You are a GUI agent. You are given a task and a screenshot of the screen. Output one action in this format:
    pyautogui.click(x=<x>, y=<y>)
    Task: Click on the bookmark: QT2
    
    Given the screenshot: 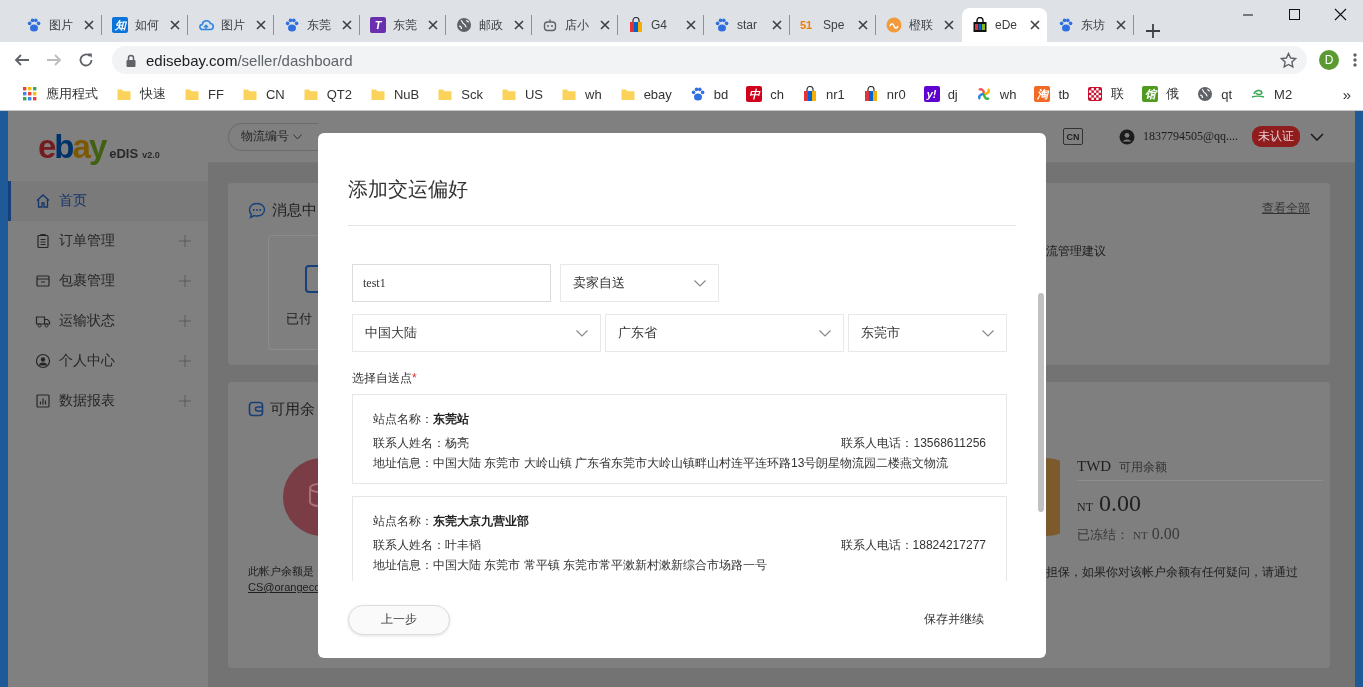 What is the action you would take?
    pyautogui.click(x=327, y=94)
    